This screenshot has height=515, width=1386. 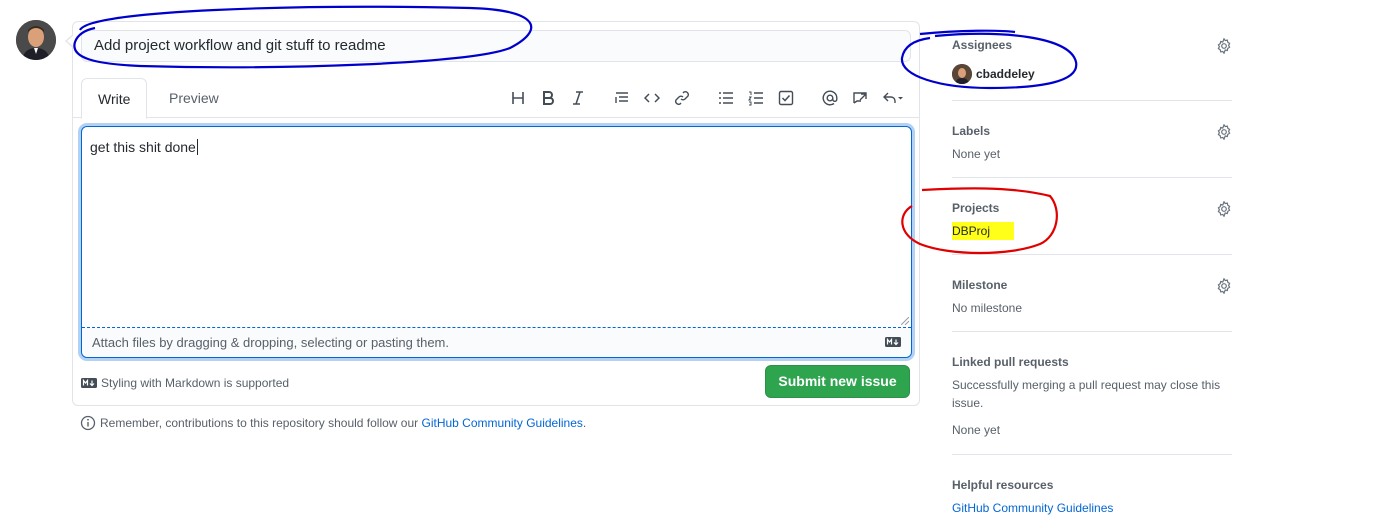 I want to click on heading-icon, so click(x=518, y=98).